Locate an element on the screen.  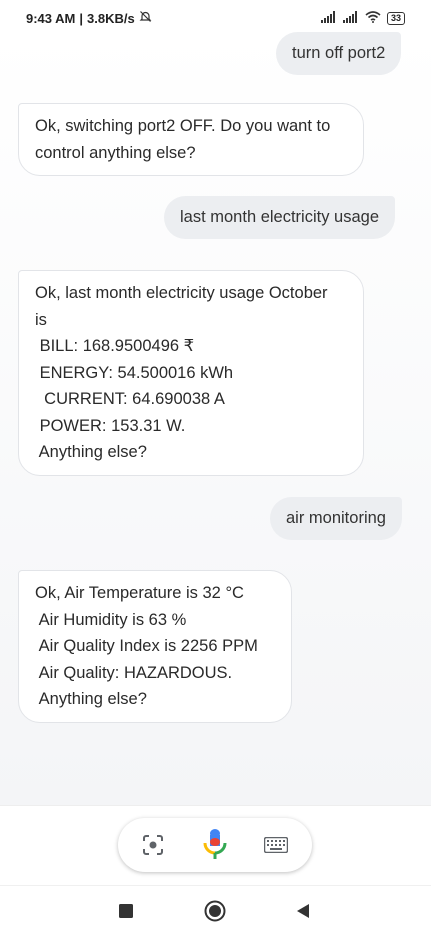
assistant-line: CURRENT: 64.690038 A is located at coordinates (130, 399).